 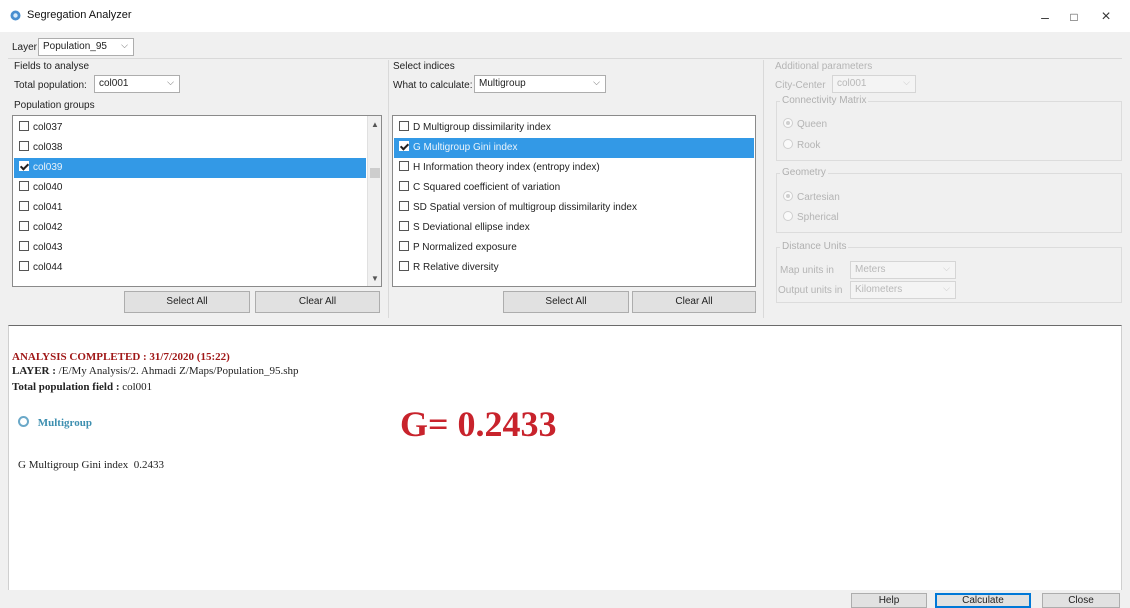 I want to click on list-item: S Deviational ellipse index, so click(x=574, y=228).